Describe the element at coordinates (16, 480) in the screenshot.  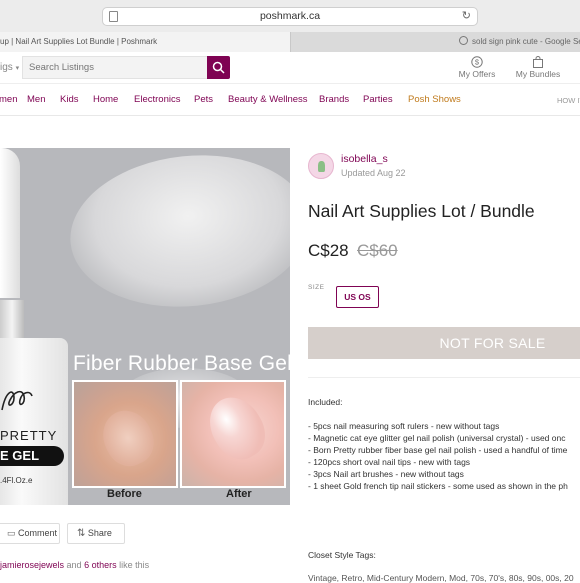
I see `bottle-volume-text: .4Fl.Oz.e` at that location.